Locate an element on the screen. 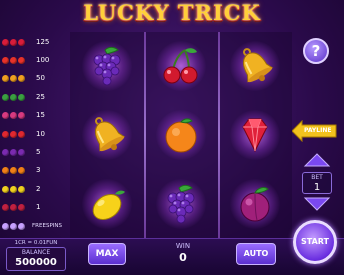  chevron-up-icon is located at coordinates (317, 160).